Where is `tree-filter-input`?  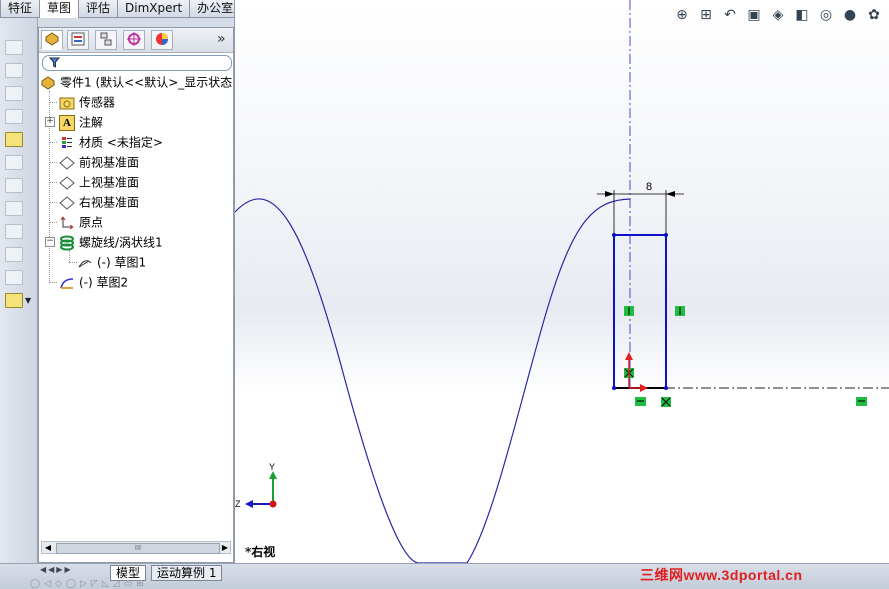
tree-filter-input is located at coordinates (137, 63).